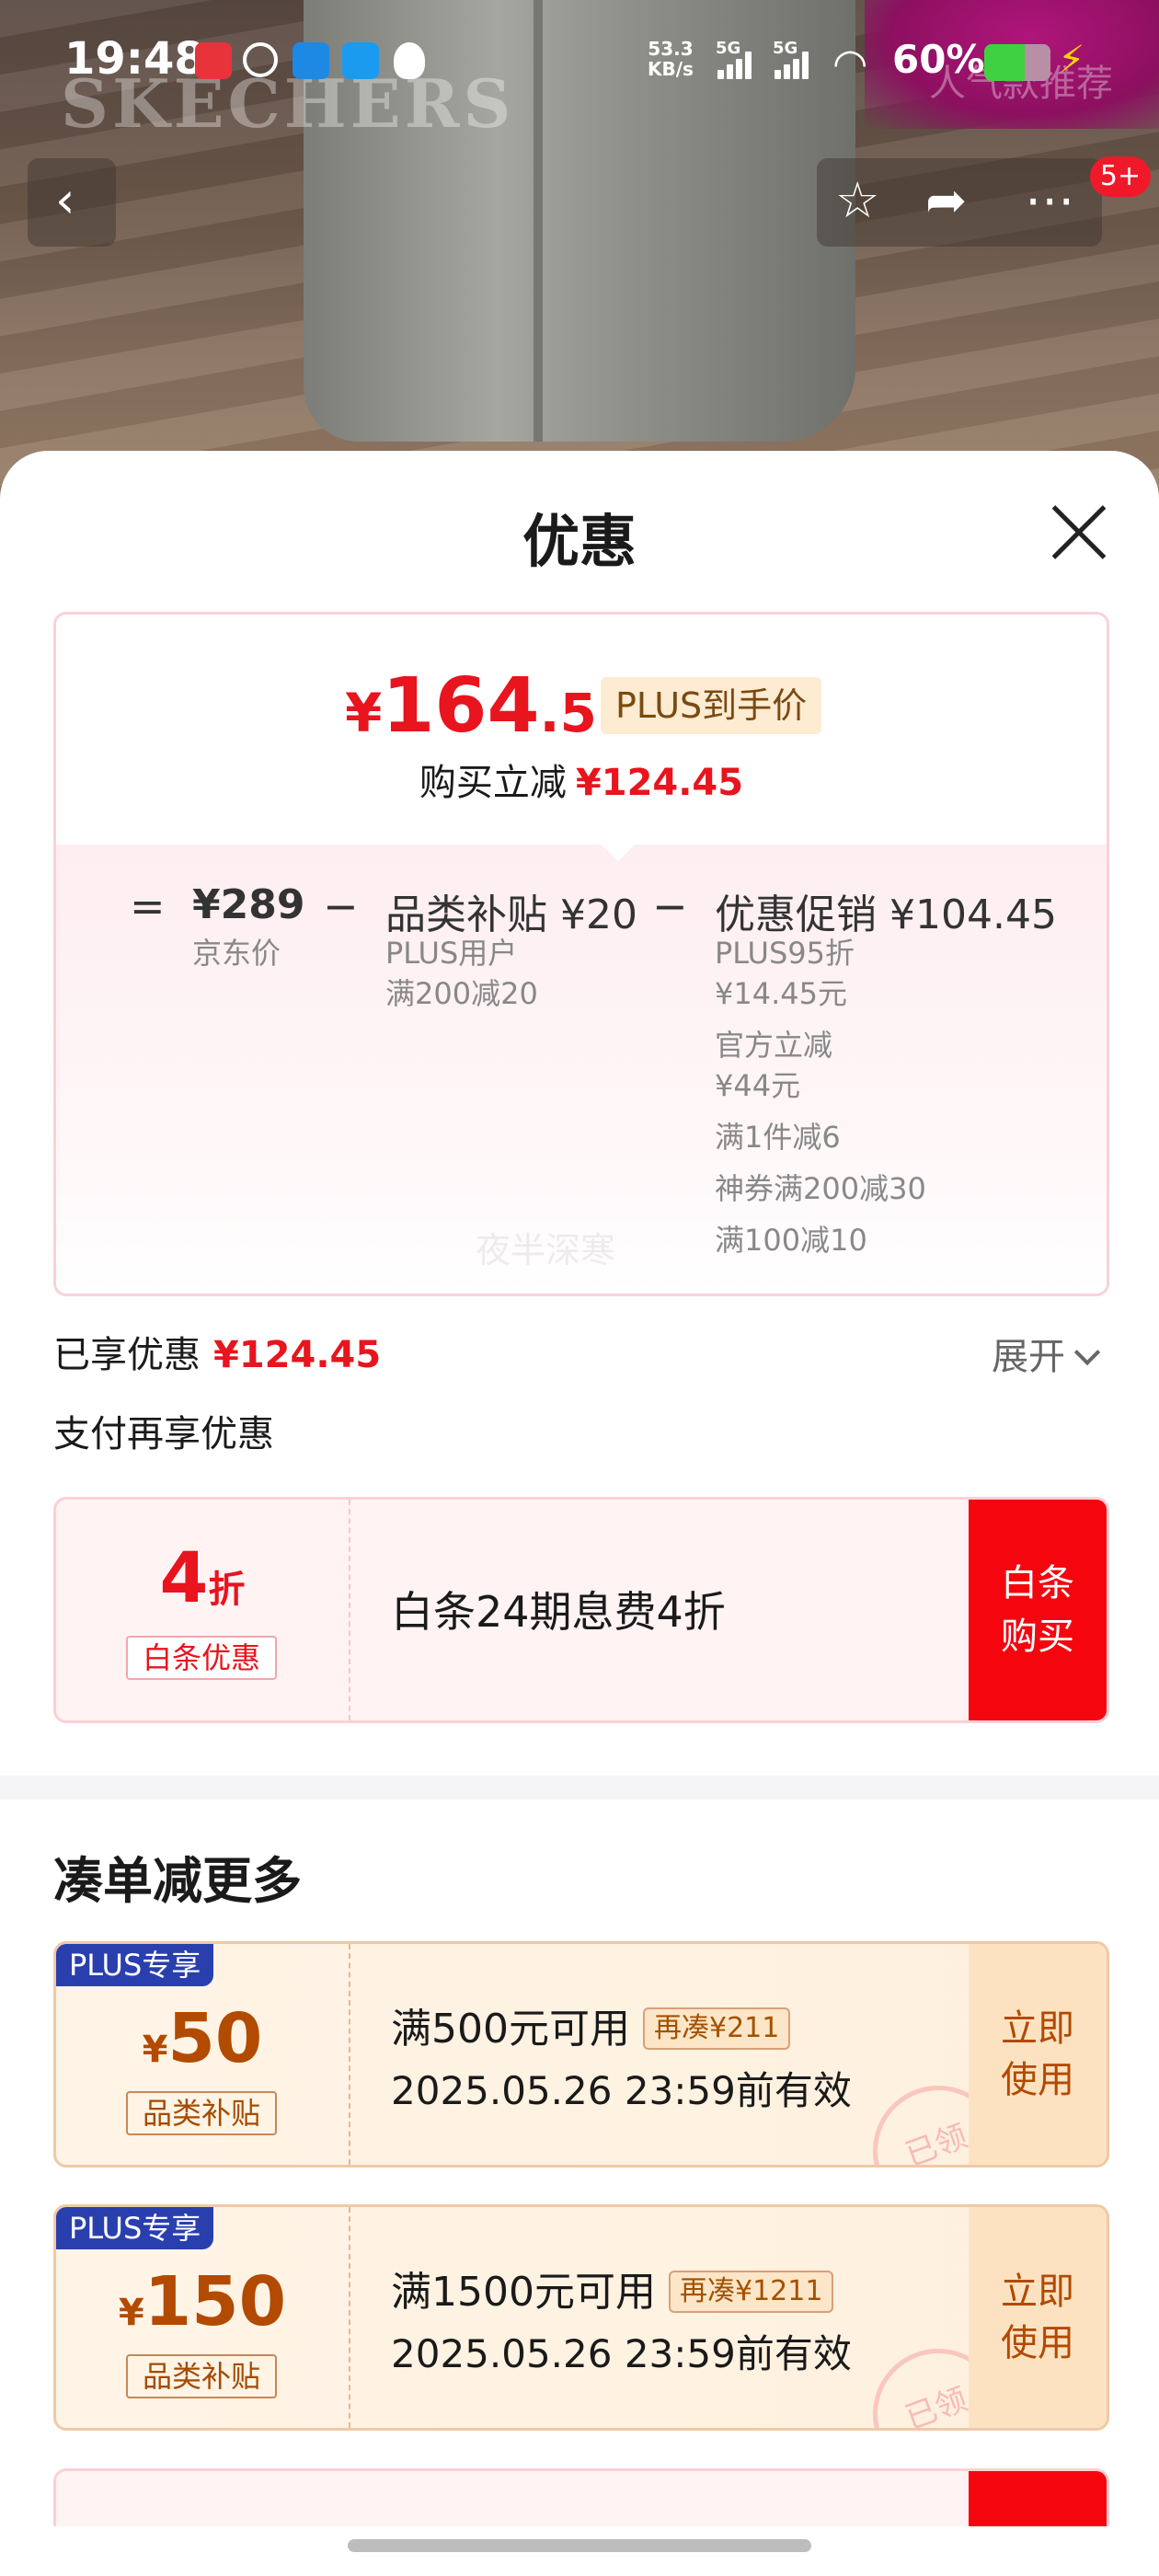 This screenshot has width=1159, height=2576. Describe the element at coordinates (127, 1355) in the screenshot. I see `enjoyed-label: 已享优惠` at that location.